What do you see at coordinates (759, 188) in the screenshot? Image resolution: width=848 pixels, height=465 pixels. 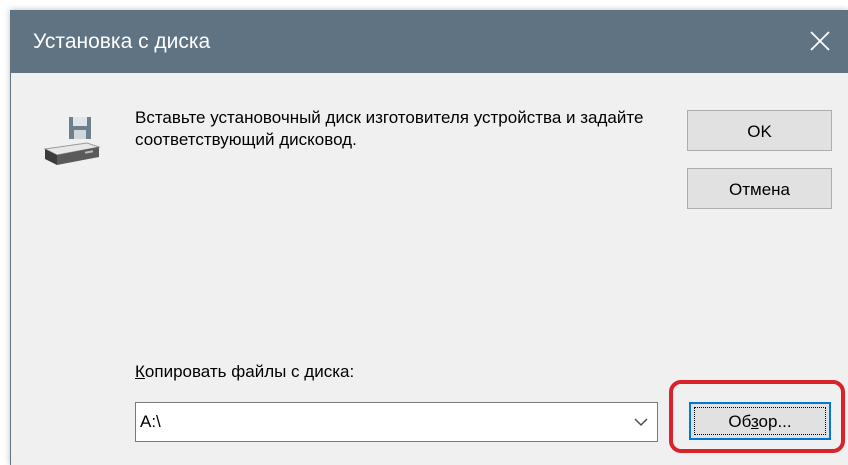 I see `cancel-button: Отмена` at bounding box center [759, 188].